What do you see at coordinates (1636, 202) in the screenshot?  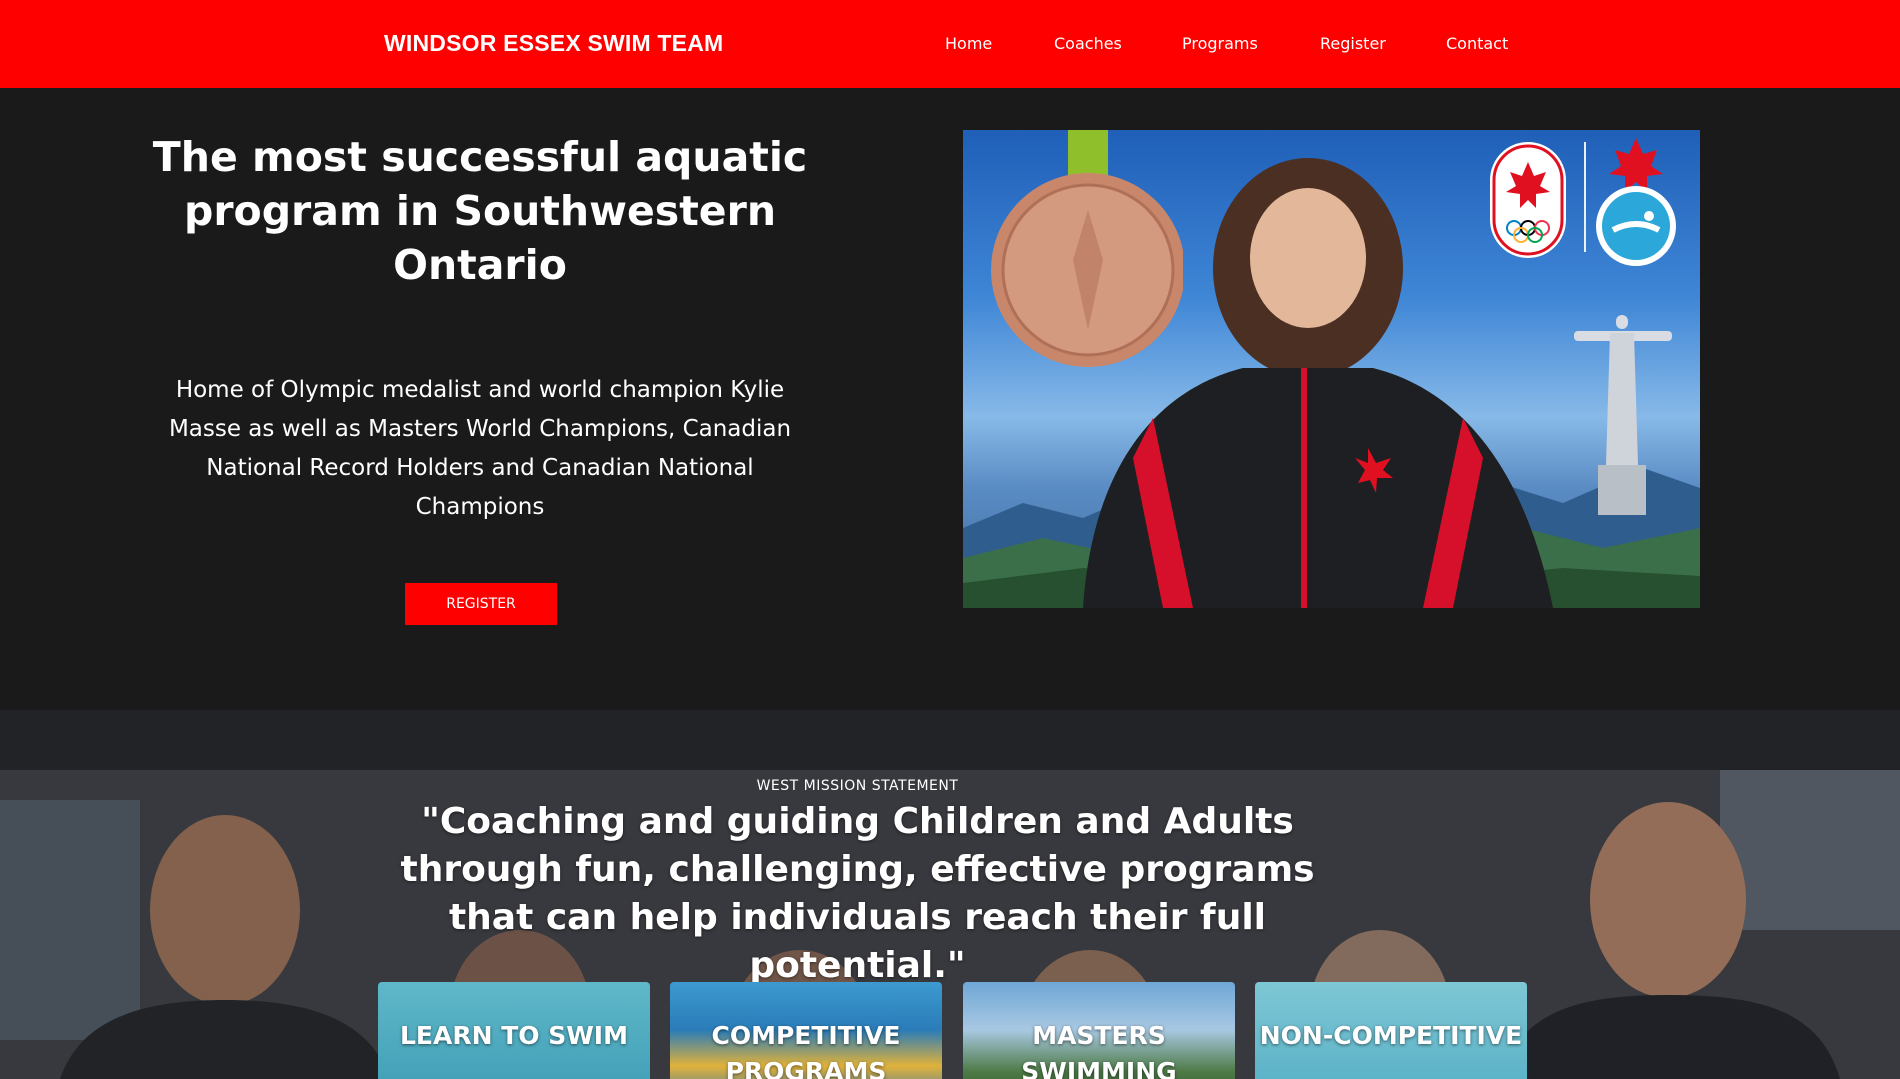 I see `swimming-canada-logo` at bounding box center [1636, 202].